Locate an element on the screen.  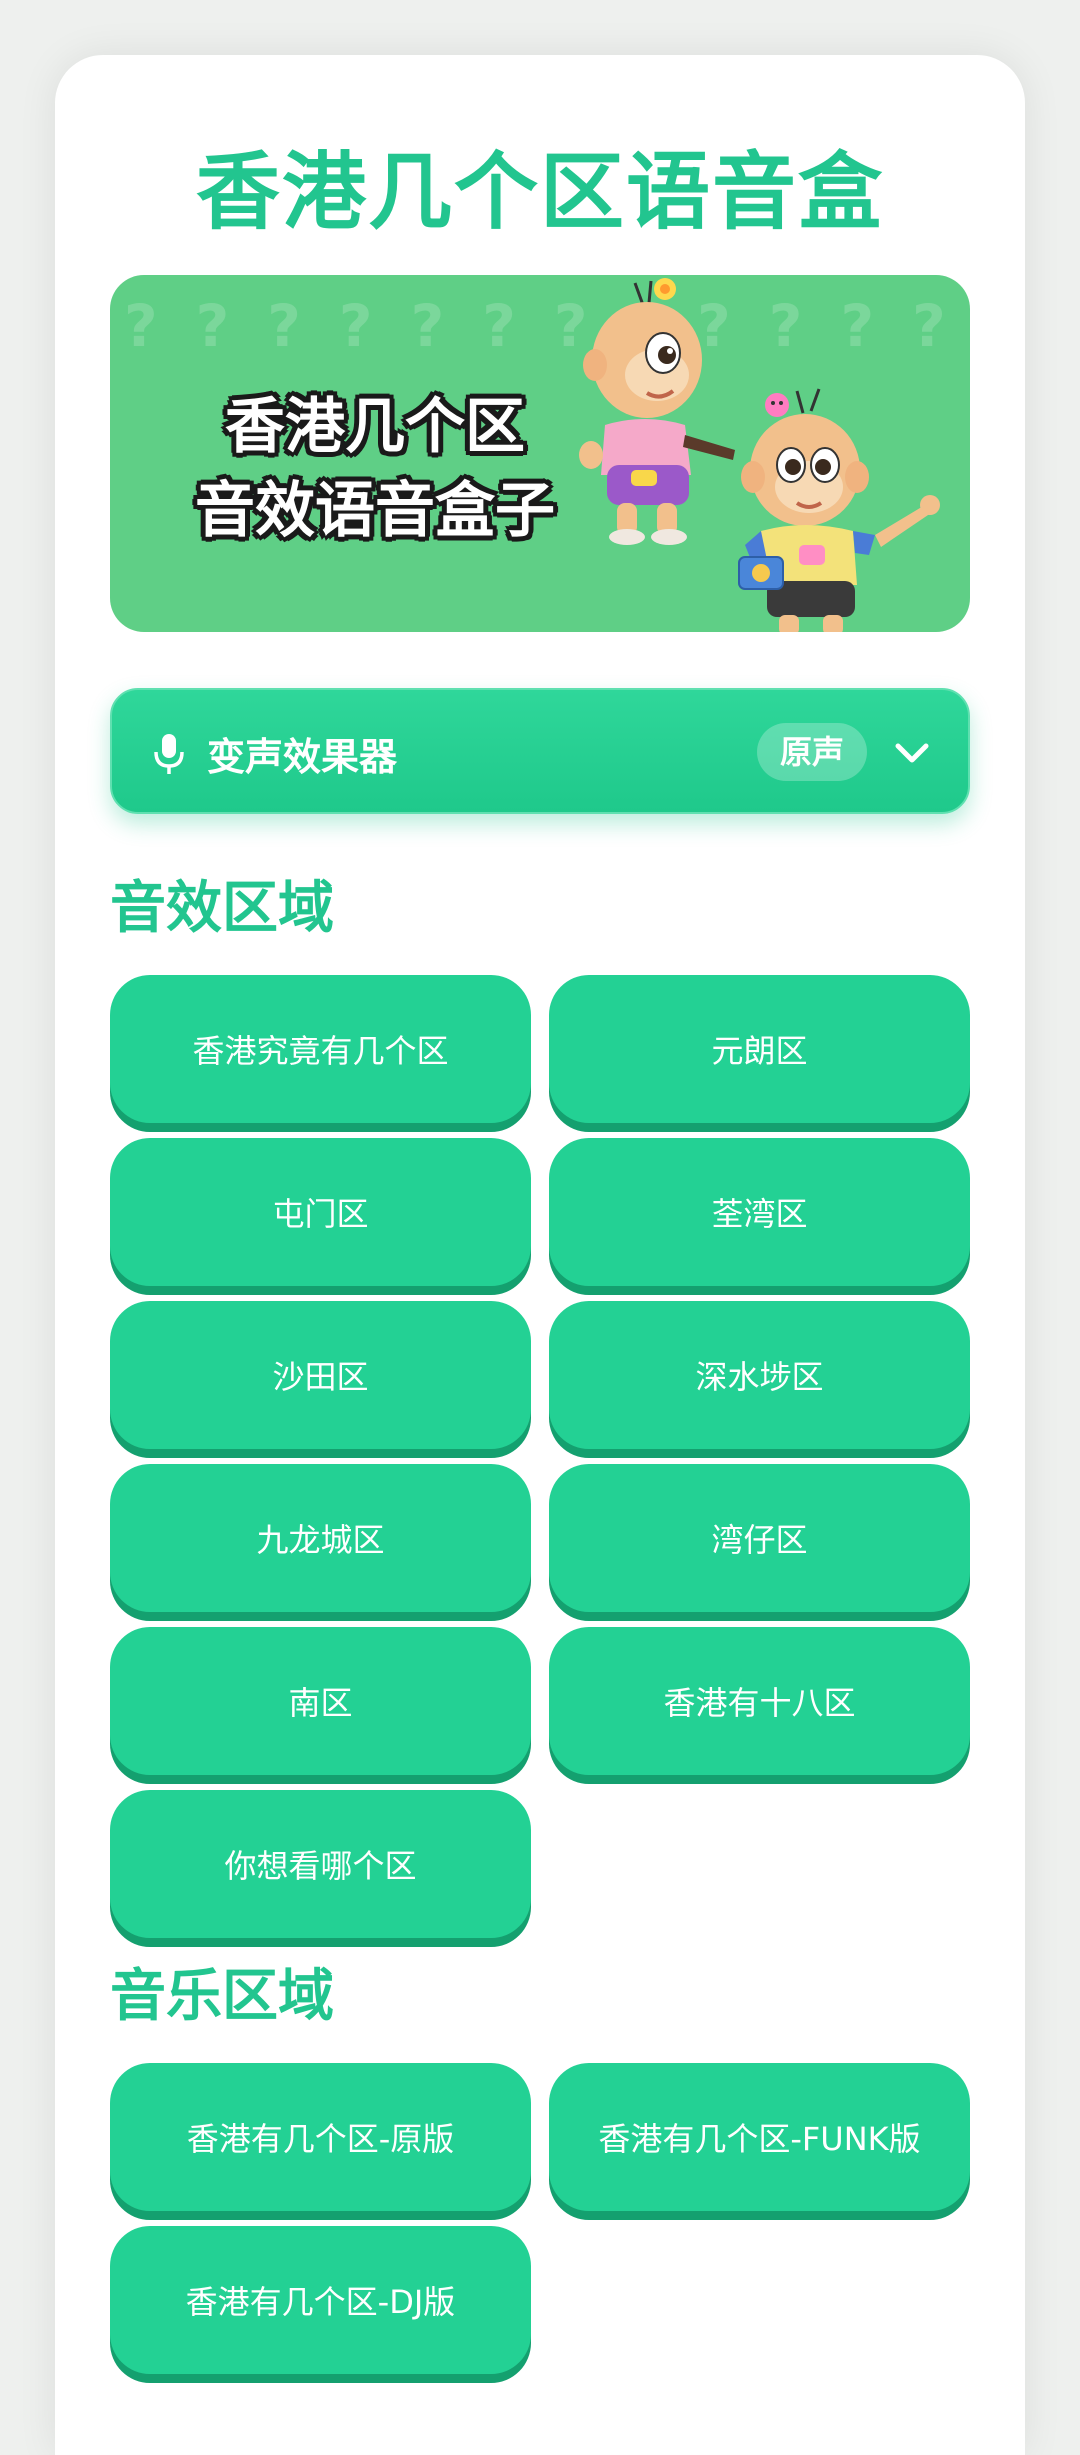
page-title: 香港几个区语音盒 is located at coordinates (539, 192).